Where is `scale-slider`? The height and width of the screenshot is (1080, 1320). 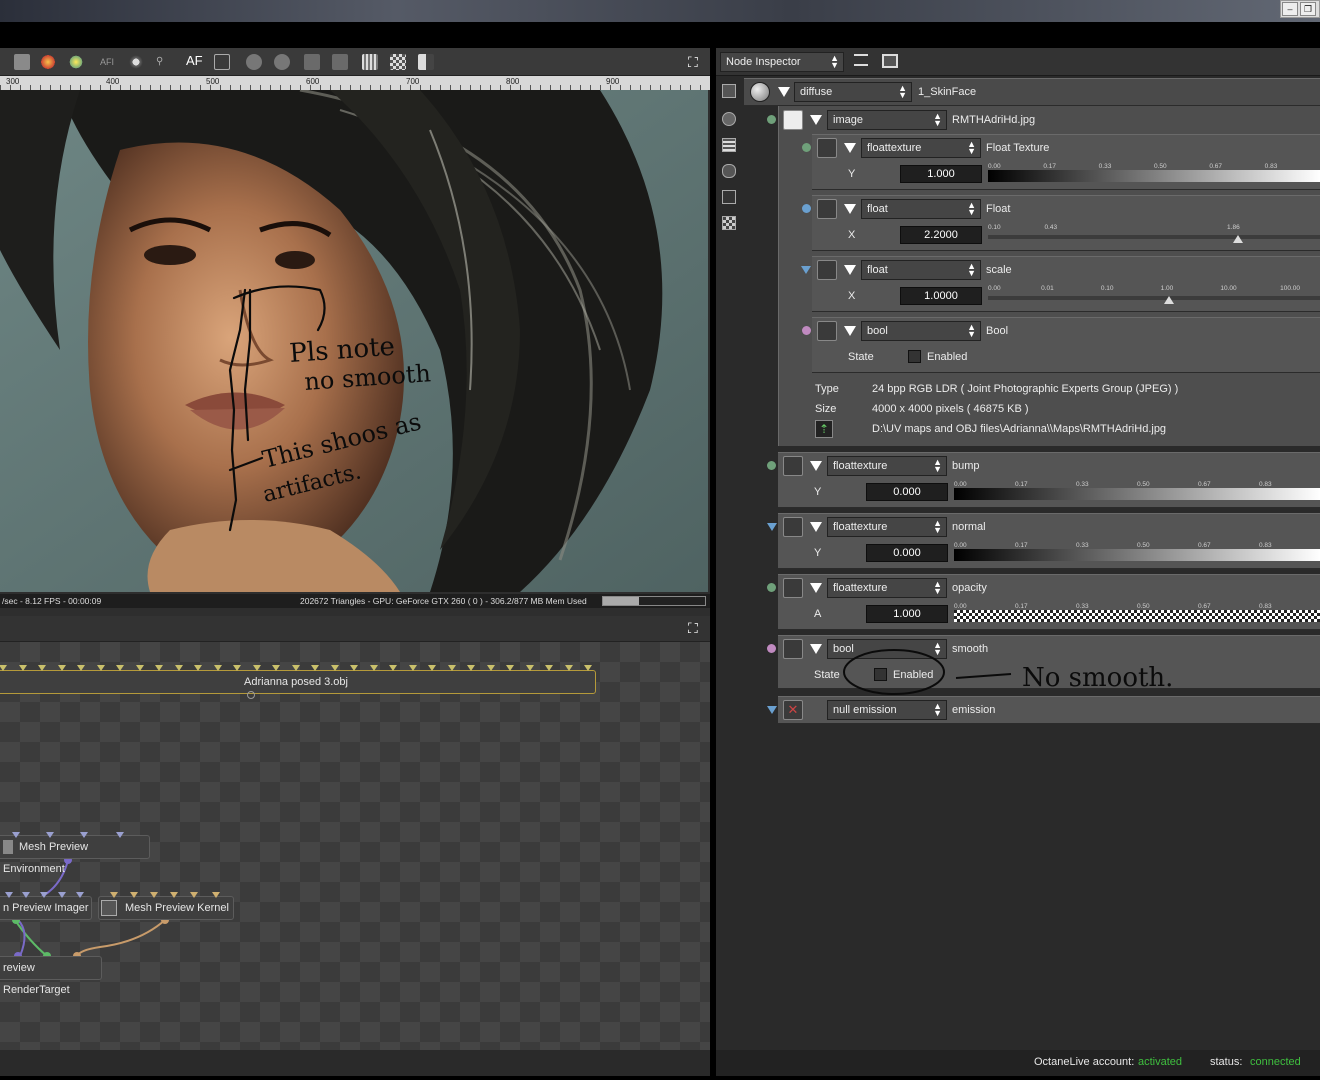 scale-slider is located at coordinates (1154, 298).